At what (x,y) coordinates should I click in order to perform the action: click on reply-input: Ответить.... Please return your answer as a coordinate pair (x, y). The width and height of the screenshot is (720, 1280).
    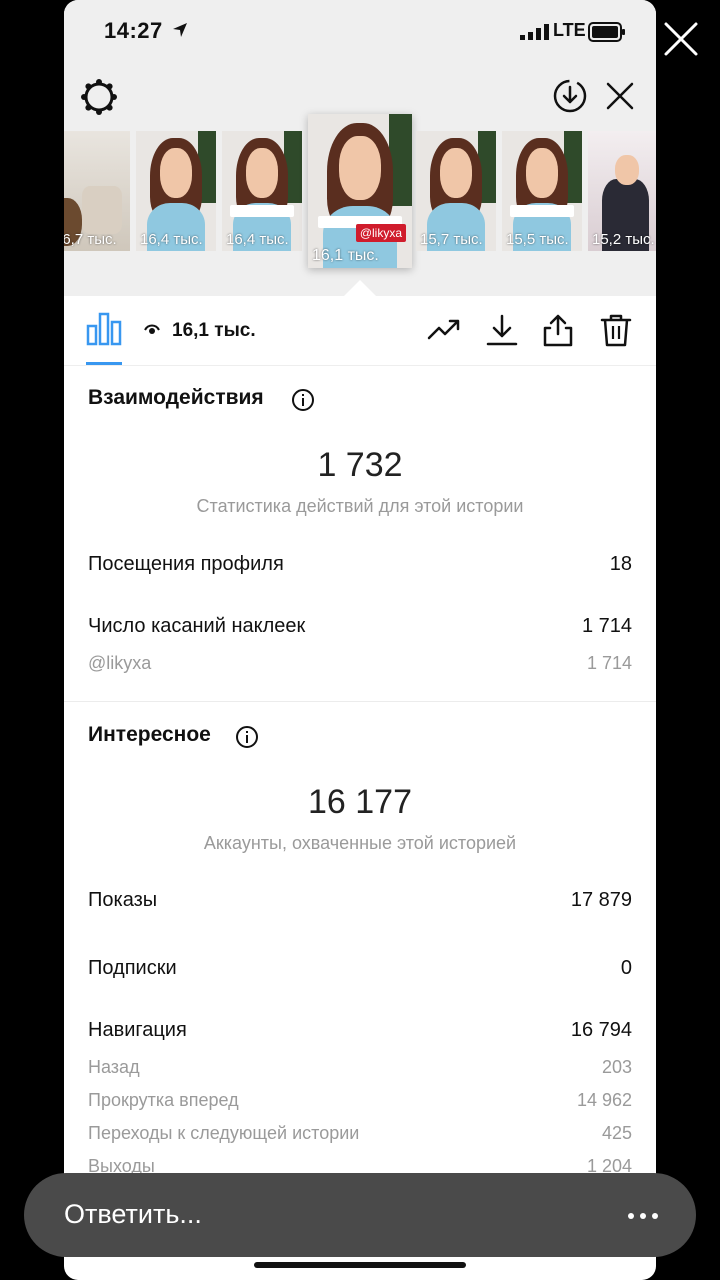
    Looking at the image, I should click on (133, 1214).